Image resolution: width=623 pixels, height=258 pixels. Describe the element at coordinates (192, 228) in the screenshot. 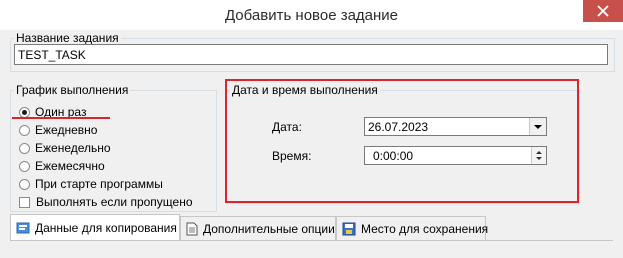

I see `document-icon` at that location.